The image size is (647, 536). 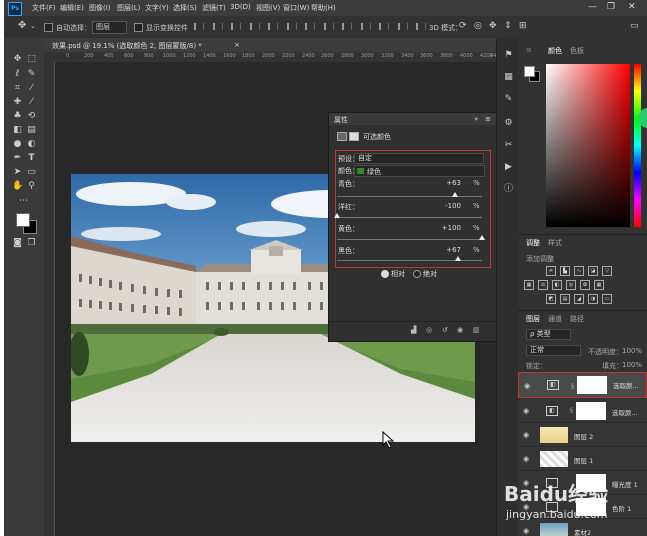 I want to click on document-tab: 效果.psd @ 19.1% (选取颜色 2, 图层蒙版/8) * ×, so click(x=270, y=45).